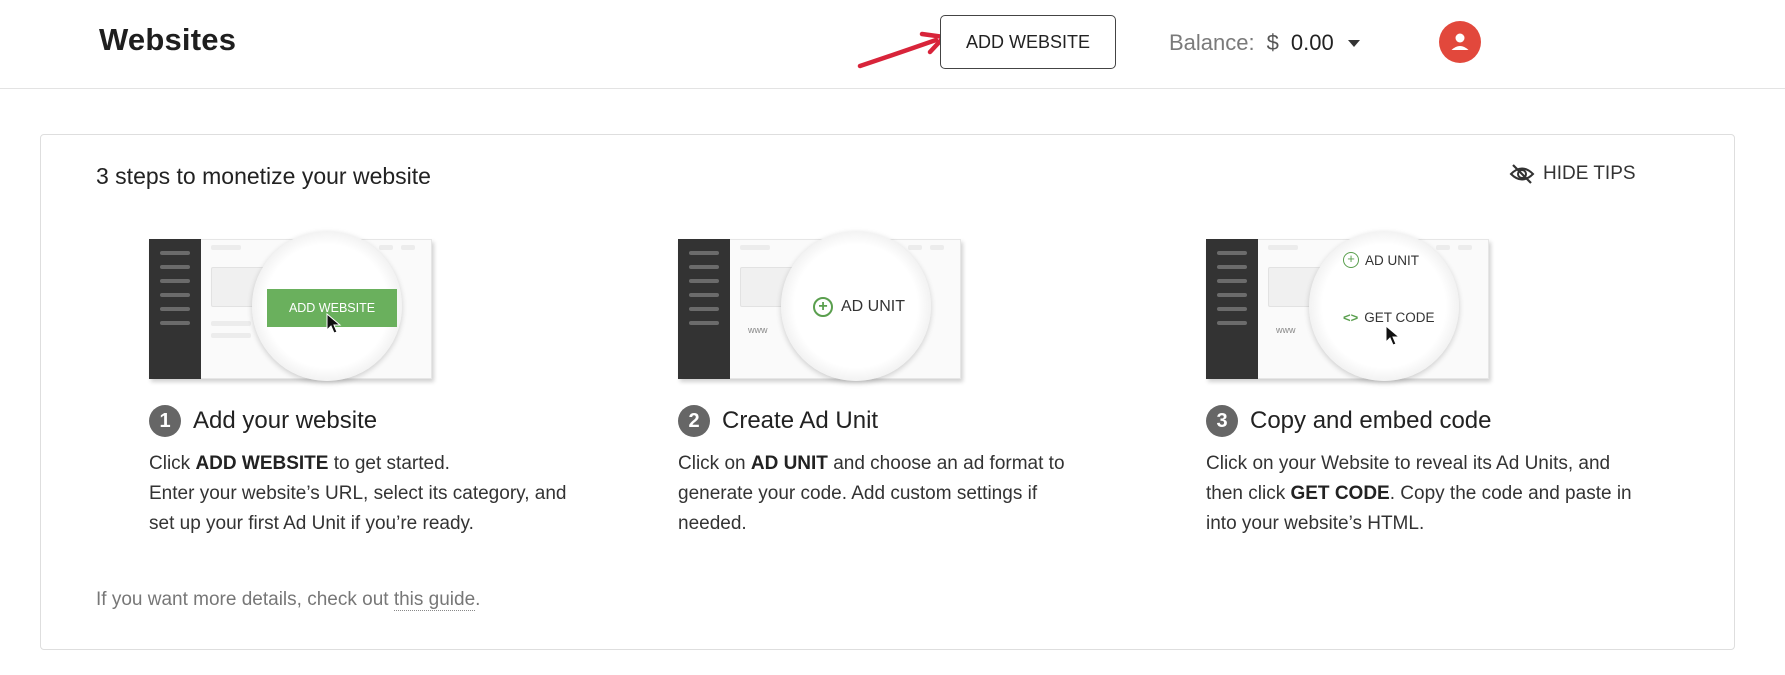 The height and width of the screenshot is (675, 1785). I want to click on step-1-heading: 1 Add your website, so click(374, 421).